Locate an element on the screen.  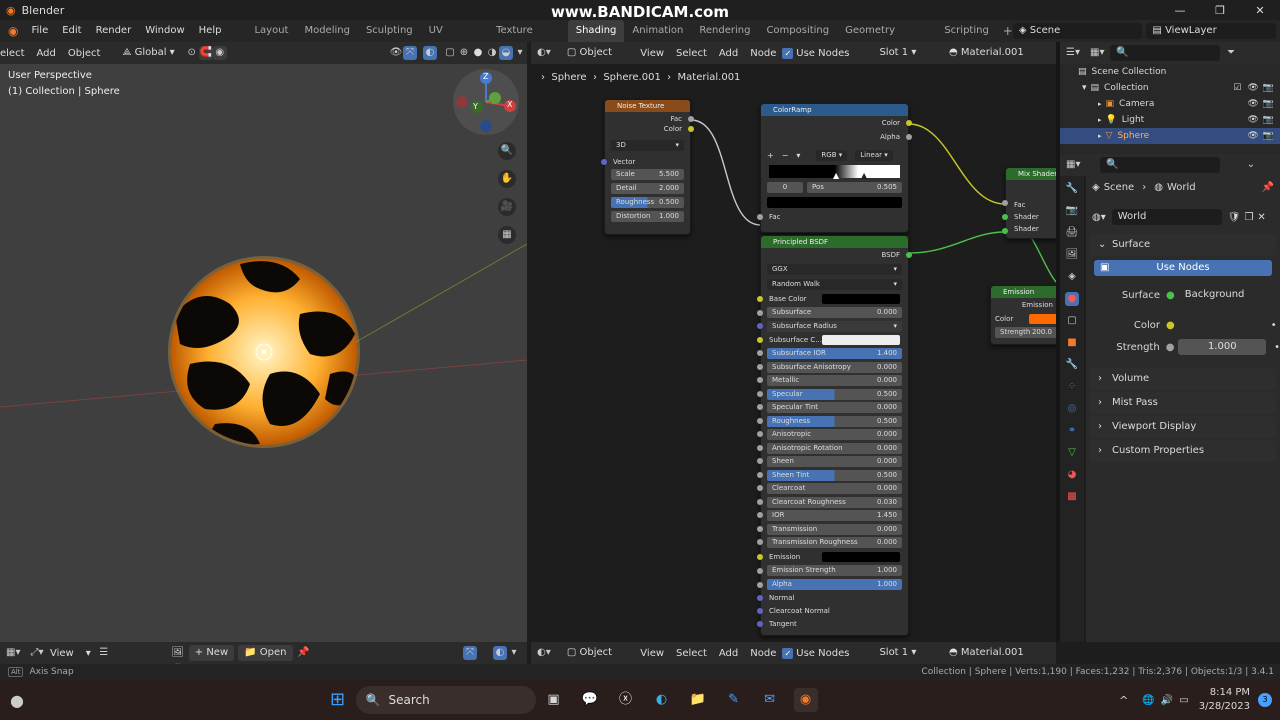
use-nodes-button: ▣ Use Nodes is located at coordinates (1183, 268).